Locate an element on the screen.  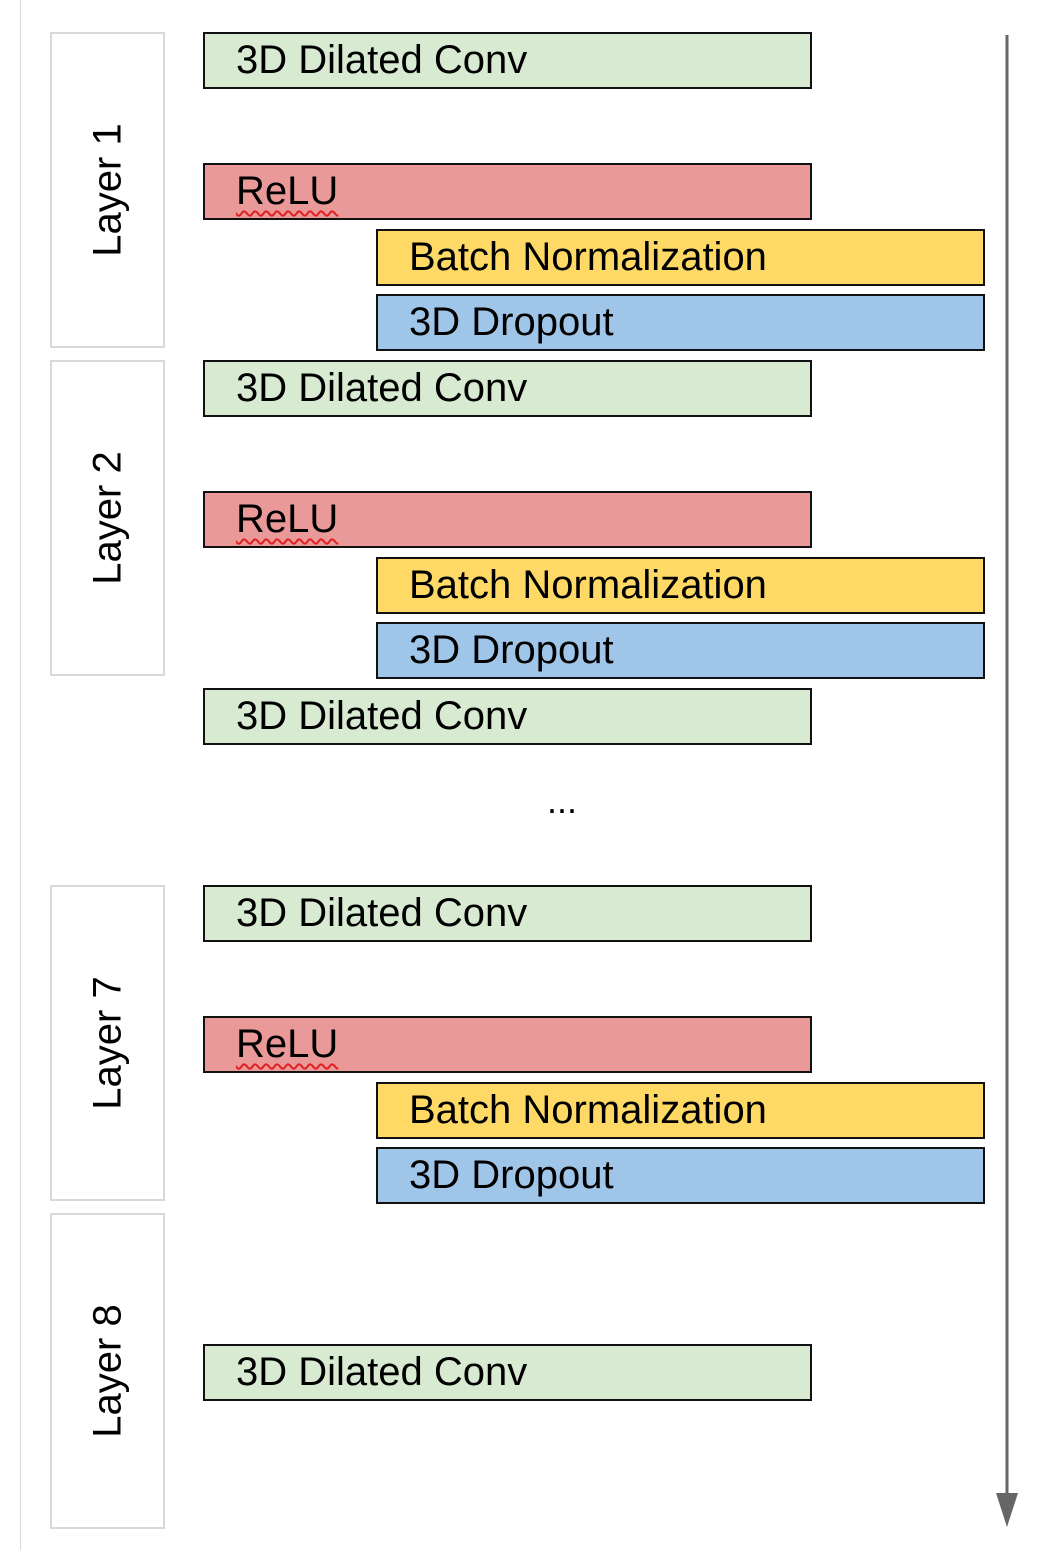
layer-label: Layer 2 is located at coordinates (107, 518).